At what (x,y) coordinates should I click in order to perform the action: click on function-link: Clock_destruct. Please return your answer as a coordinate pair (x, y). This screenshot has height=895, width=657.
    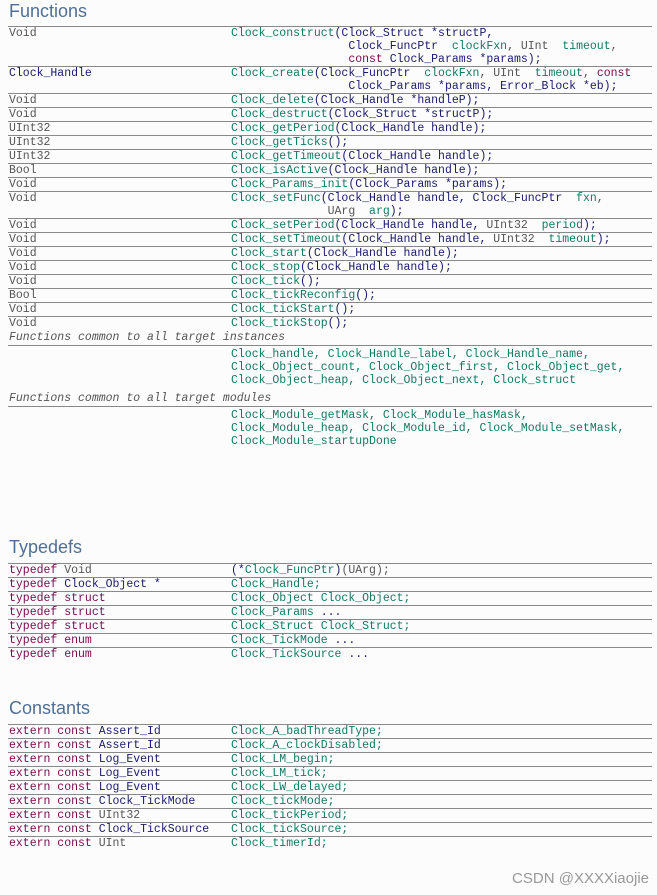
    Looking at the image, I should click on (279, 114).